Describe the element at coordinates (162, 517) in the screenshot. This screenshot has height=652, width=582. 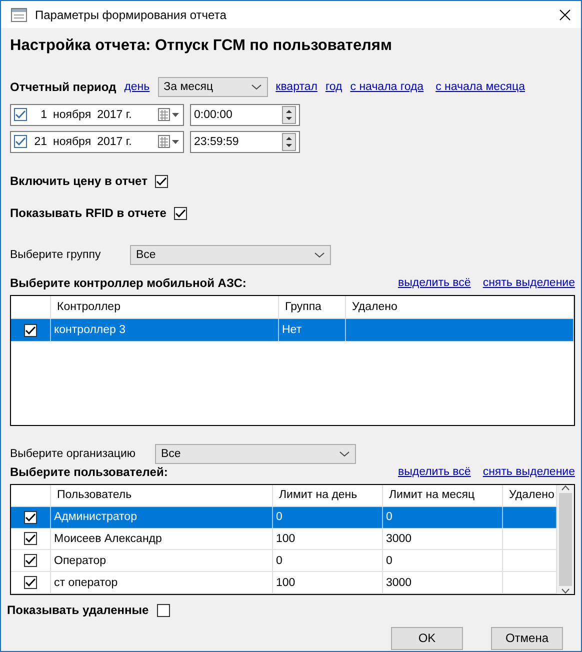
I see `table-cell: Администратор` at that location.